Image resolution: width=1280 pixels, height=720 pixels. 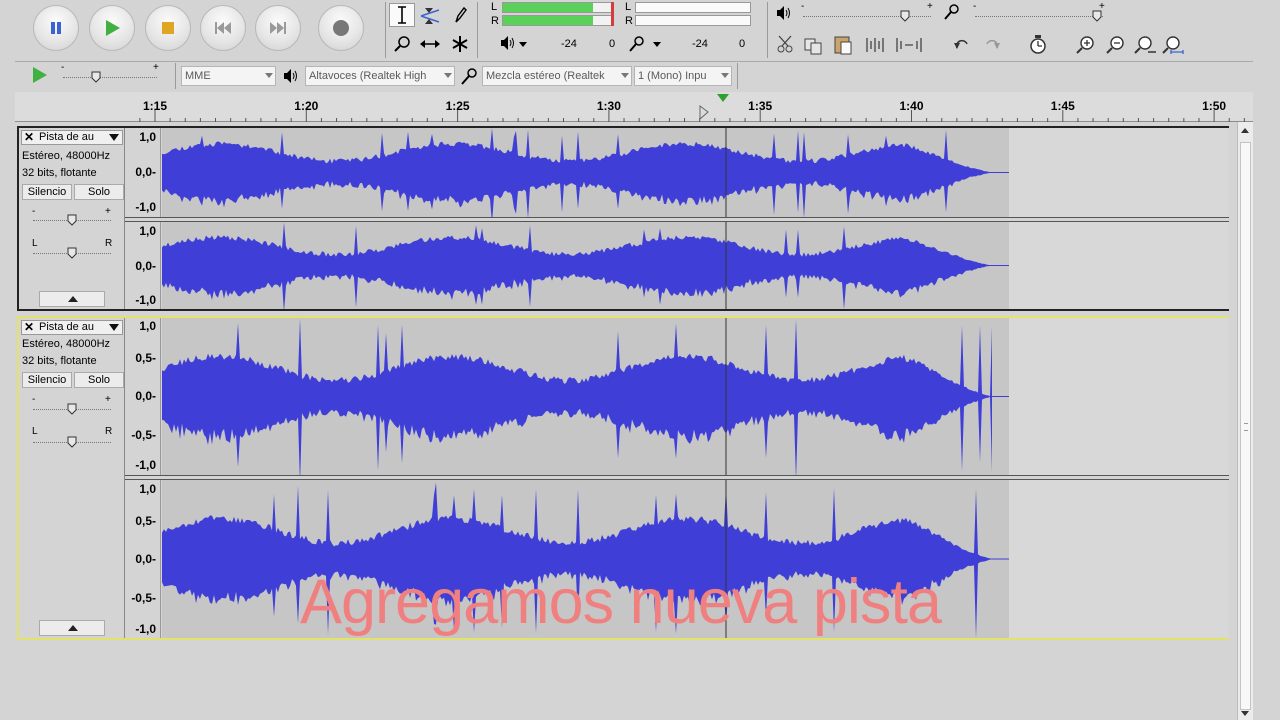 I want to click on pencil-icon, so click(x=461, y=14).